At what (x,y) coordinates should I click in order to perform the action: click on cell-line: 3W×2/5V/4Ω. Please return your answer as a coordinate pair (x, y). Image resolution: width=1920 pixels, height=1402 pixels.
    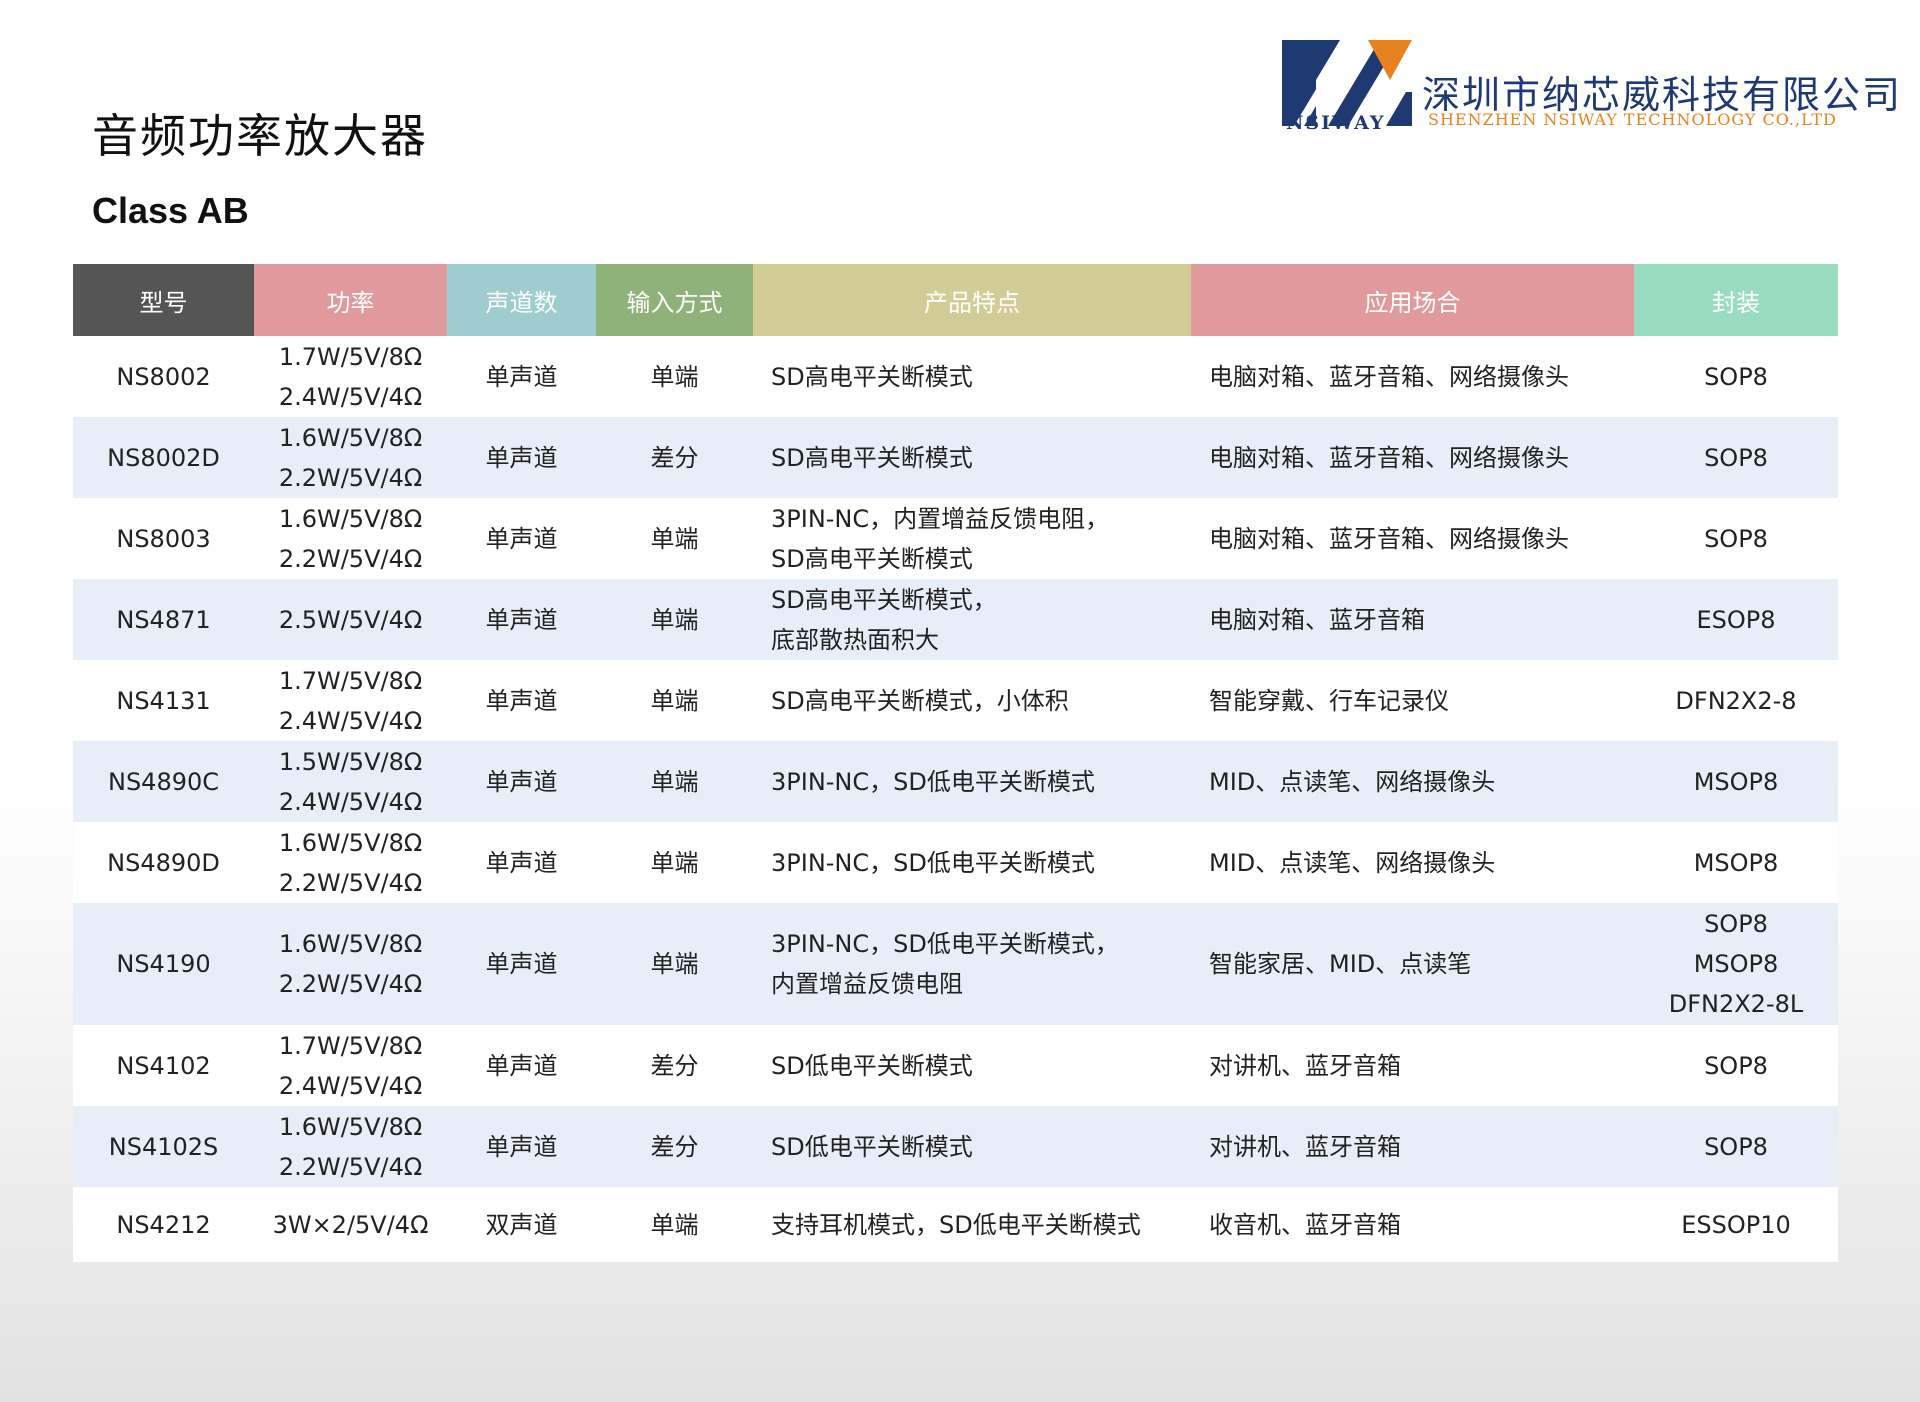
    Looking at the image, I should click on (350, 1224).